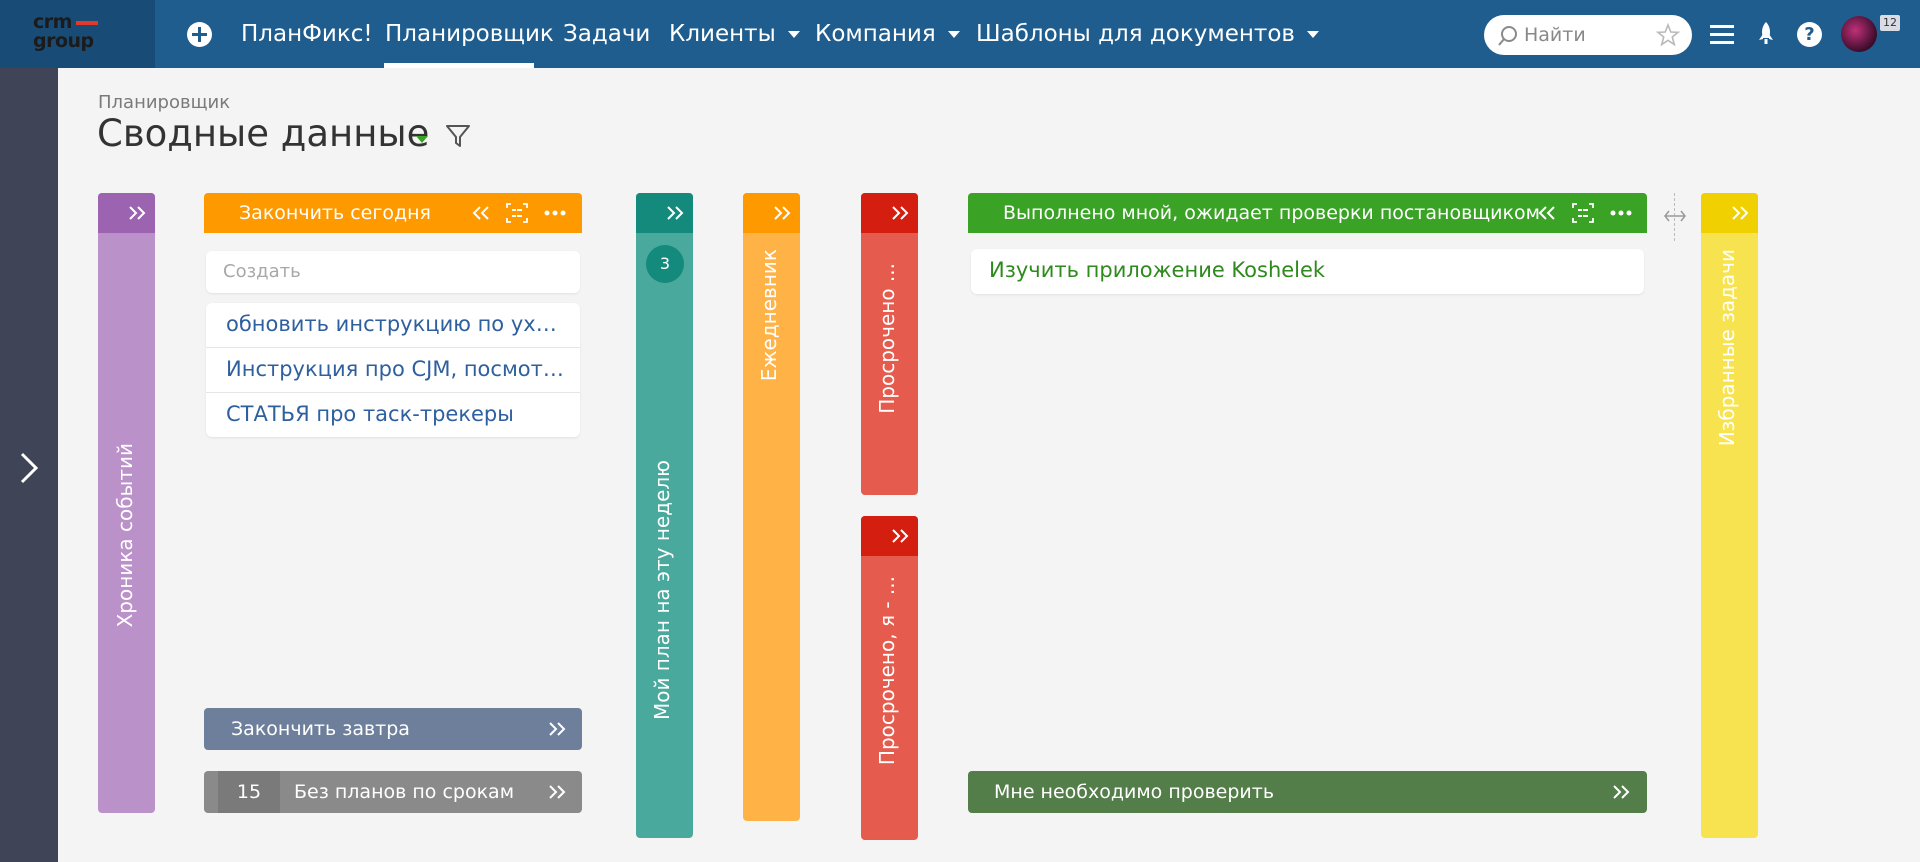 This screenshot has width=1920, height=862. What do you see at coordinates (263, 133) in the screenshot?
I see `page-title: Сводные данные` at bounding box center [263, 133].